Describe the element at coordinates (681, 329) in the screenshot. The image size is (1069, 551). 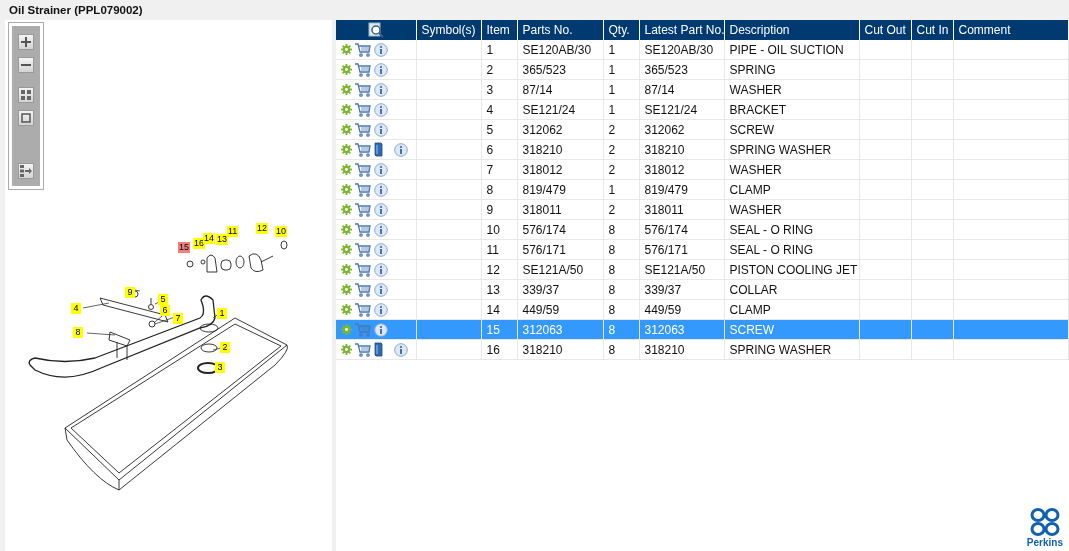
I see `table-cell: 312063` at that location.